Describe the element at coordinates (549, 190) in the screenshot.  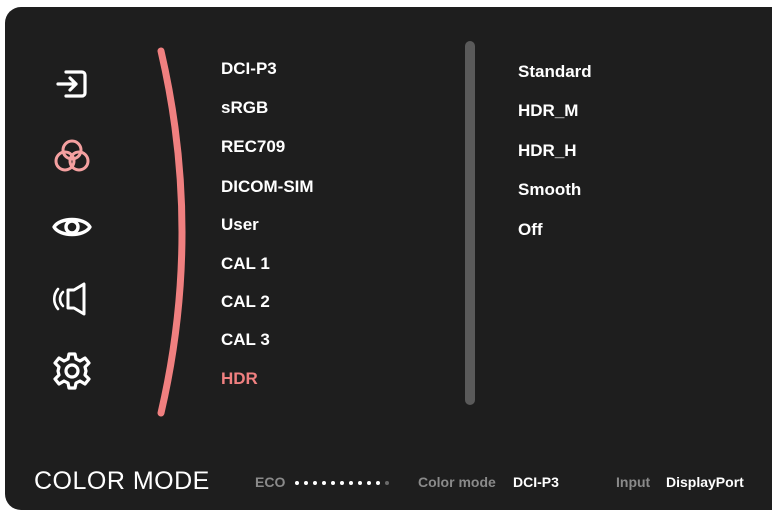
I see `submenu-item-smooth: Smooth` at that location.